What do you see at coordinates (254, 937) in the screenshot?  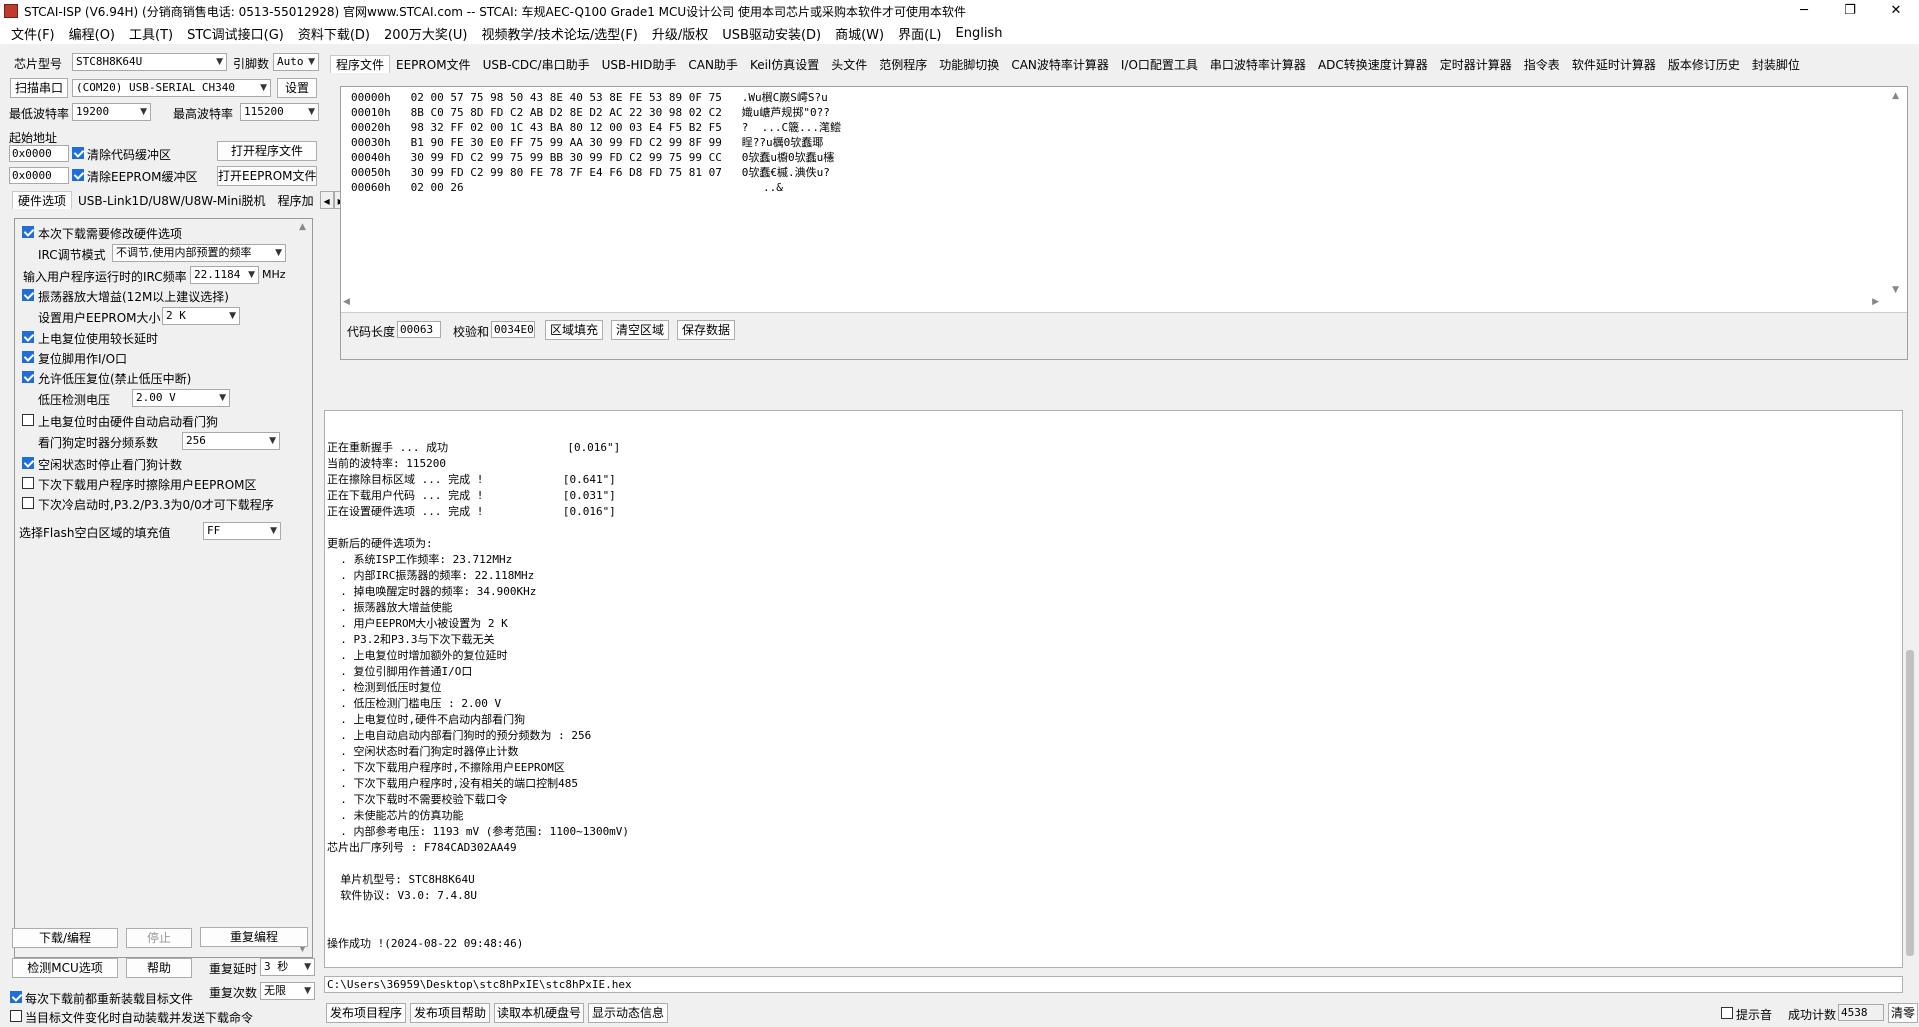 I see `repeat-program-button: 重复编程` at bounding box center [254, 937].